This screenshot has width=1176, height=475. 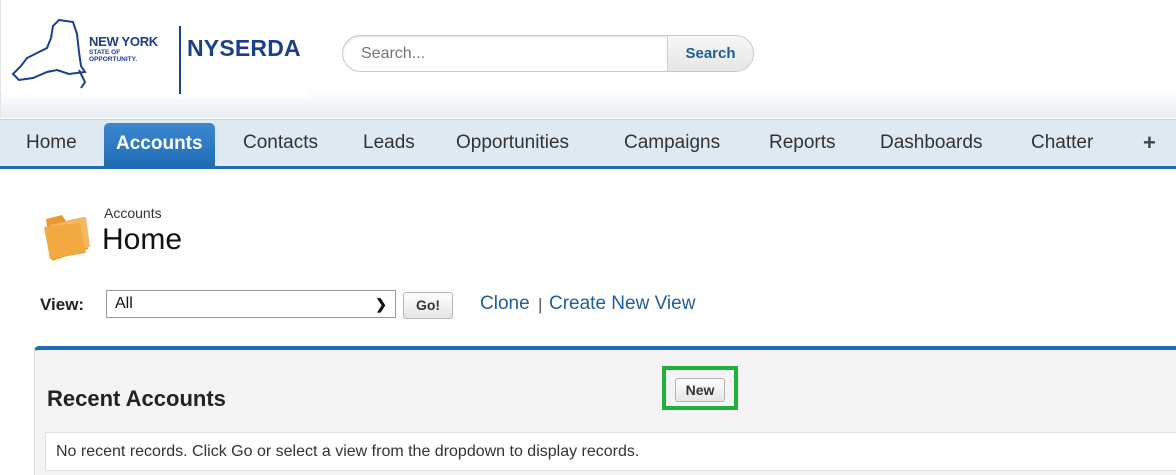 What do you see at coordinates (672, 143) in the screenshot?
I see `tab-campaigns: Campaigns` at bounding box center [672, 143].